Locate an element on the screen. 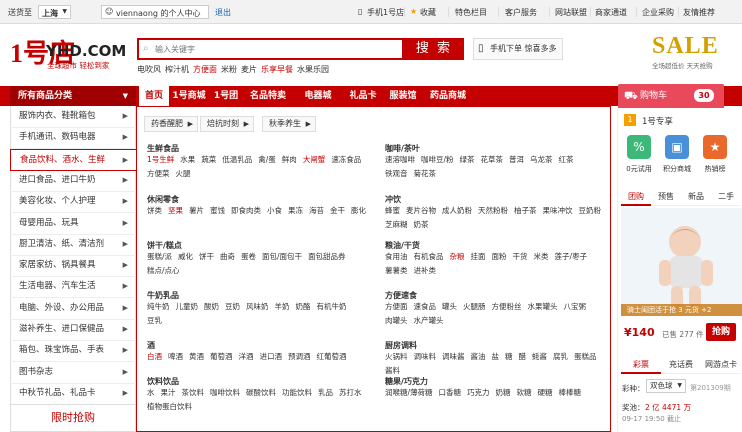 The width and height of the screenshot is (742, 432). group-link: 功能饮料 is located at coordinates (297, 393).